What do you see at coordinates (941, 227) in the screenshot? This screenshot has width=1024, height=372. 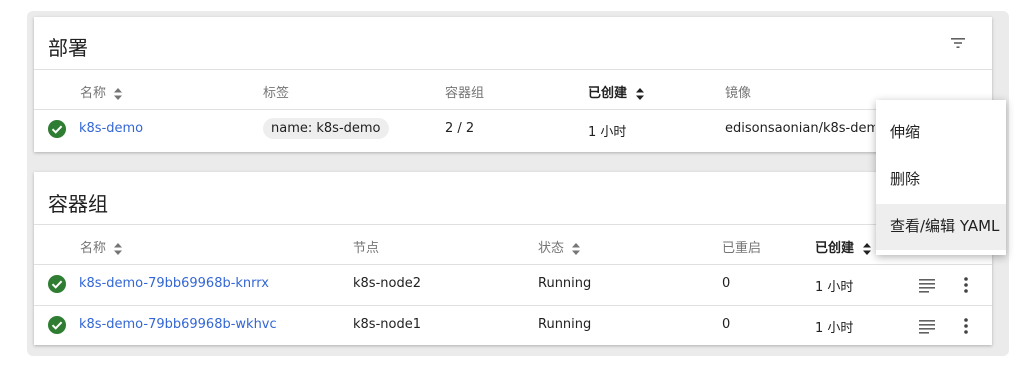 I see `menu-item-edit-yaml: 查看/编辑 YAML` at bounding box center [941, 227].